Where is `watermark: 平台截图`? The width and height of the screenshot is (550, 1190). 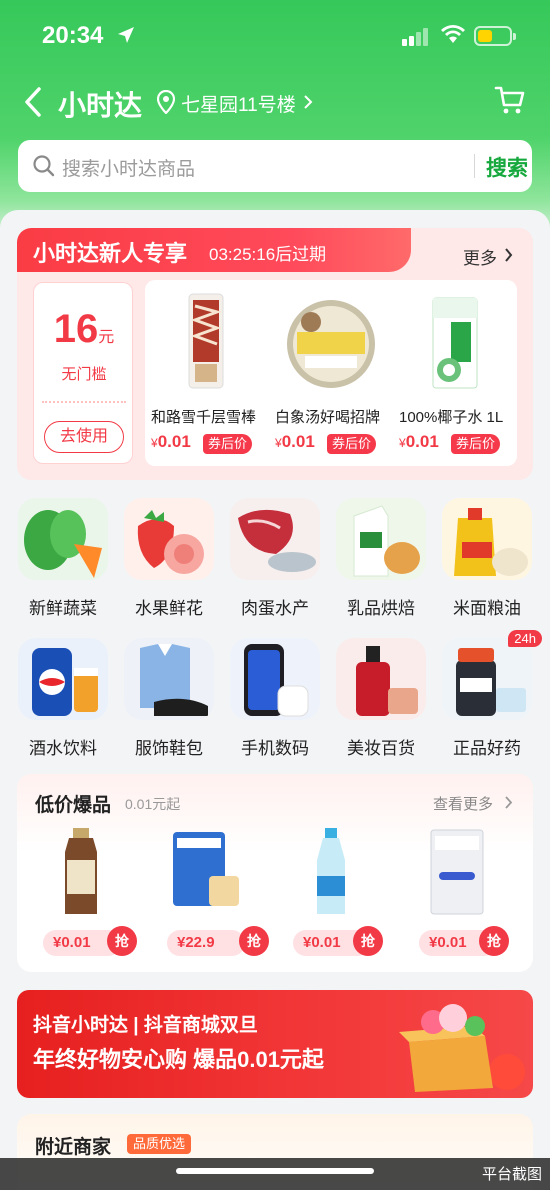
watermark: 平台截图 is located at coordinates (511, 1174).